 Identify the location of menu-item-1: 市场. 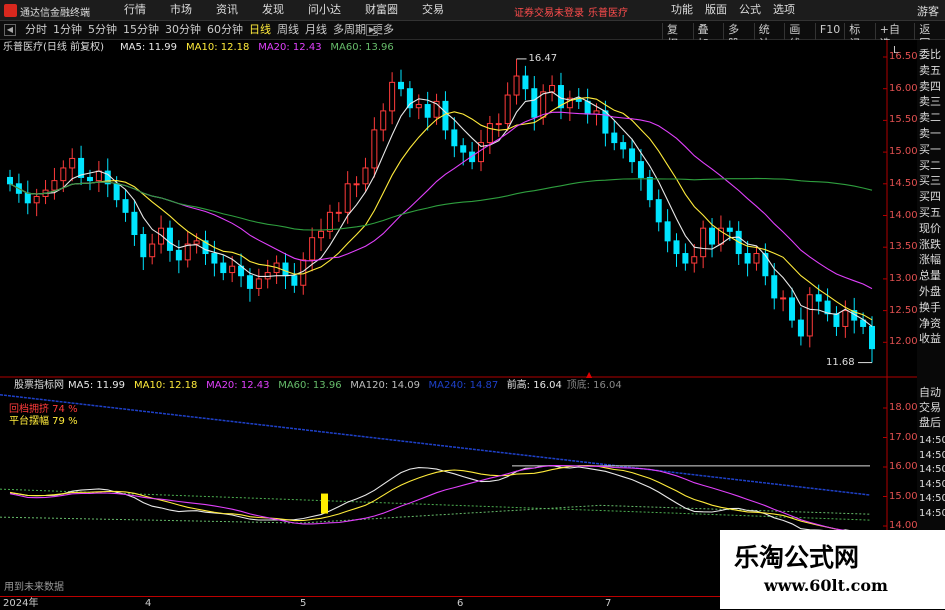
(181, 10).